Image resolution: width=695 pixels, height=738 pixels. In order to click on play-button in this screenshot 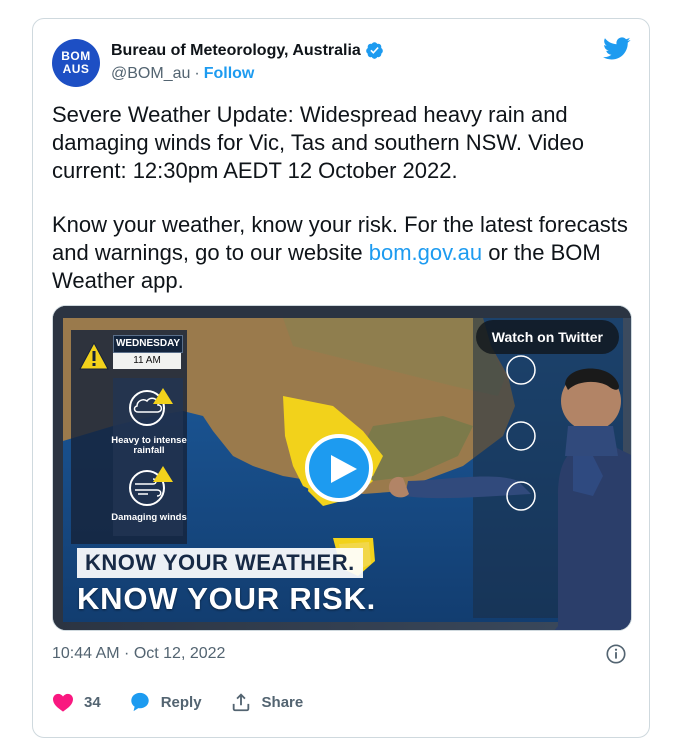, I will do `click(339, 468)`.